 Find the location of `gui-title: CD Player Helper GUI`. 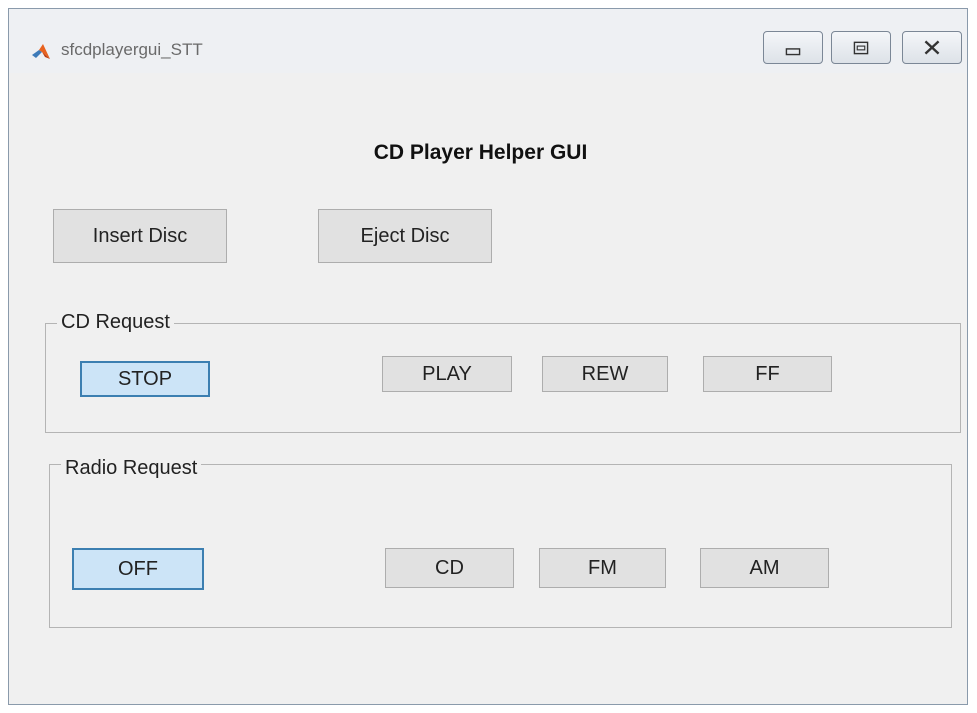

gui-title: CD Player Helper GUI is located at coordinates (480, 152).